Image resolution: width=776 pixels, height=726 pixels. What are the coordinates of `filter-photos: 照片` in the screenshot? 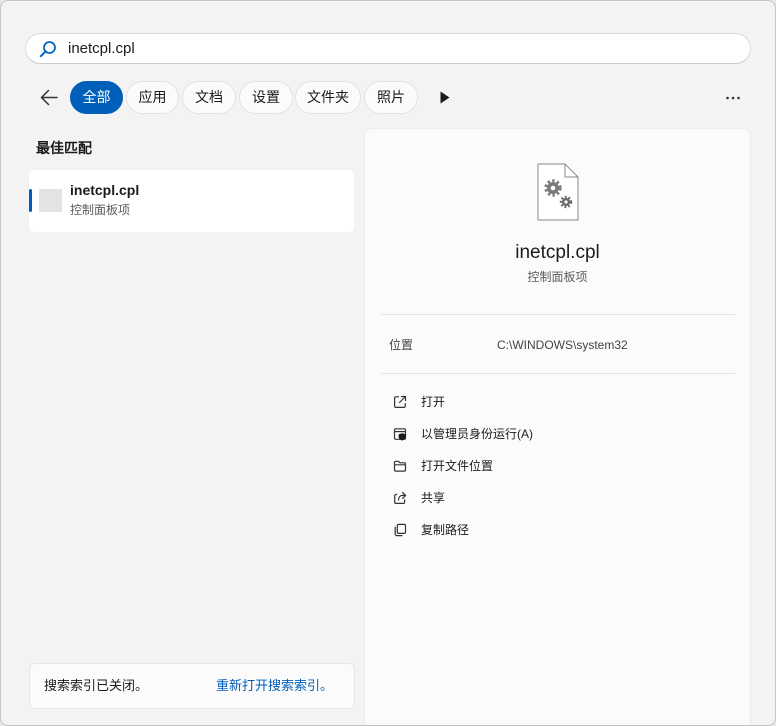 It's located at (391, 97).